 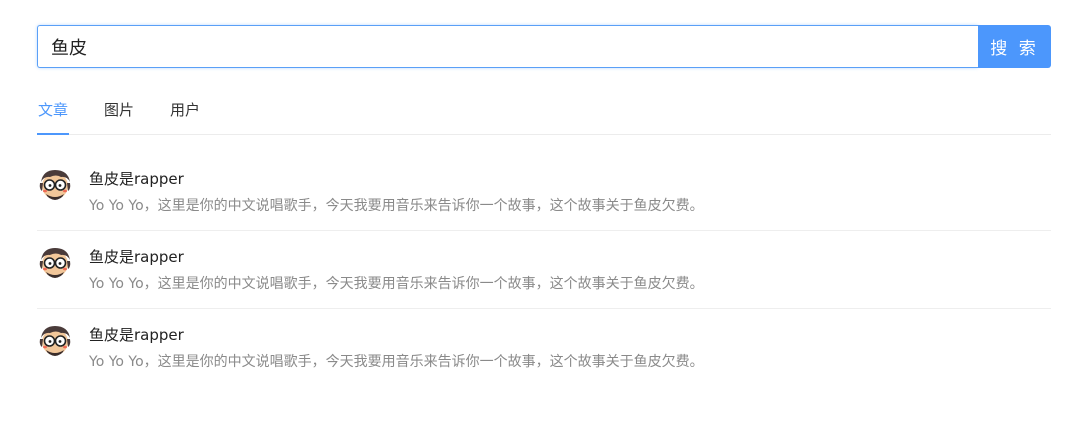 I want to click on tab-bar: 文章 图片 用户, so click(x=544, y=115).